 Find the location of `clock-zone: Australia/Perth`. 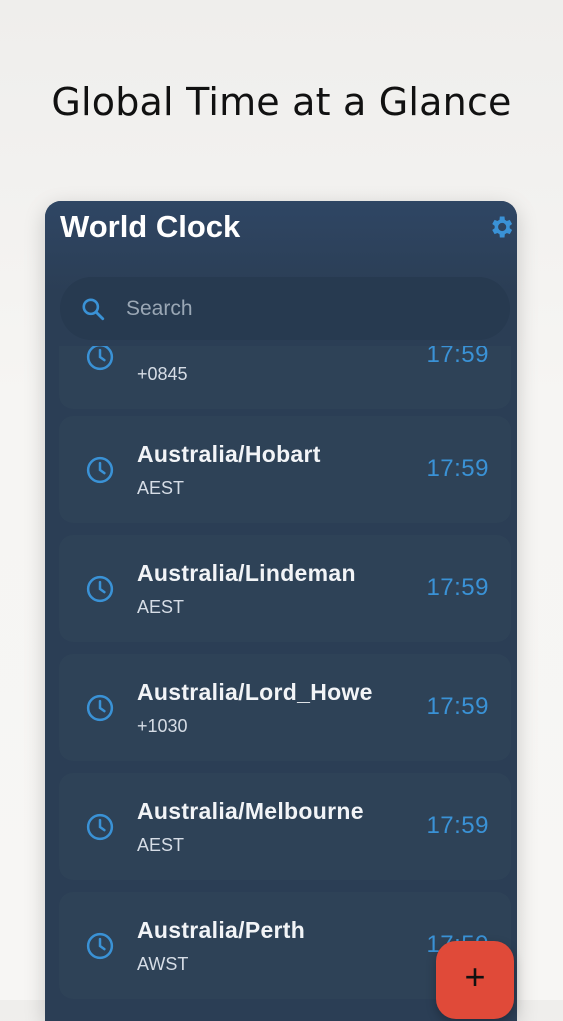

clock-zone: Australia/Perth is located at coordinates (221, 930).